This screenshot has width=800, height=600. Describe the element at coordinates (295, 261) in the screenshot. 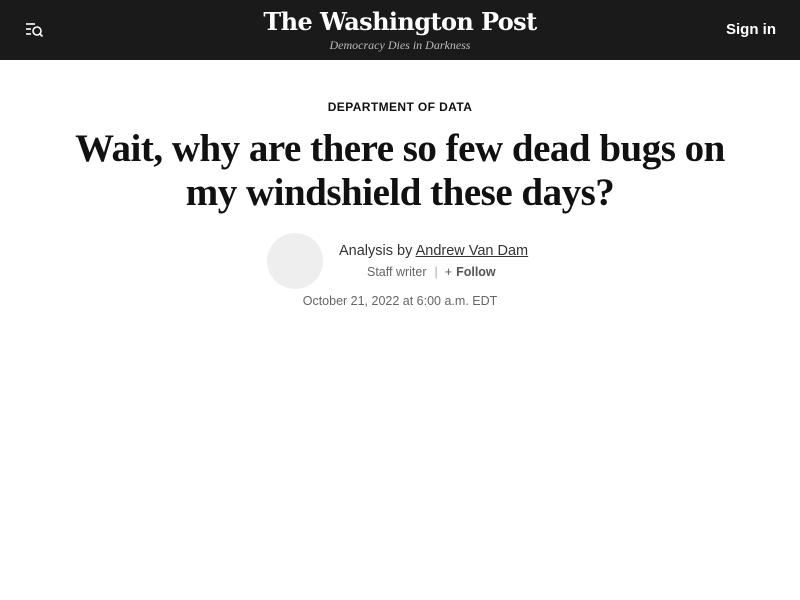

I see `author-avatar` at that location.